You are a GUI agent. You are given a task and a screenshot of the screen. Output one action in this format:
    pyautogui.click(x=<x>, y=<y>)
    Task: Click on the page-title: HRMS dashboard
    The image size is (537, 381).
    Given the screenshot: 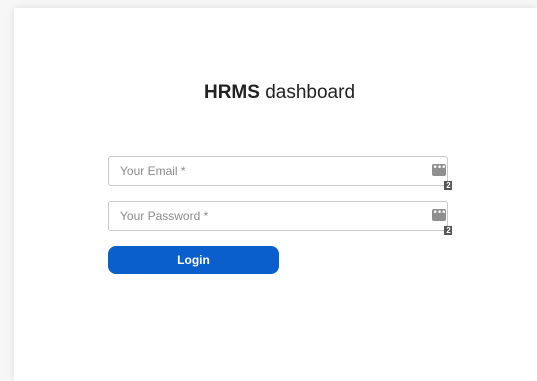 What is the action you would take?
    pyautogui.click(x=275, y=93)
    